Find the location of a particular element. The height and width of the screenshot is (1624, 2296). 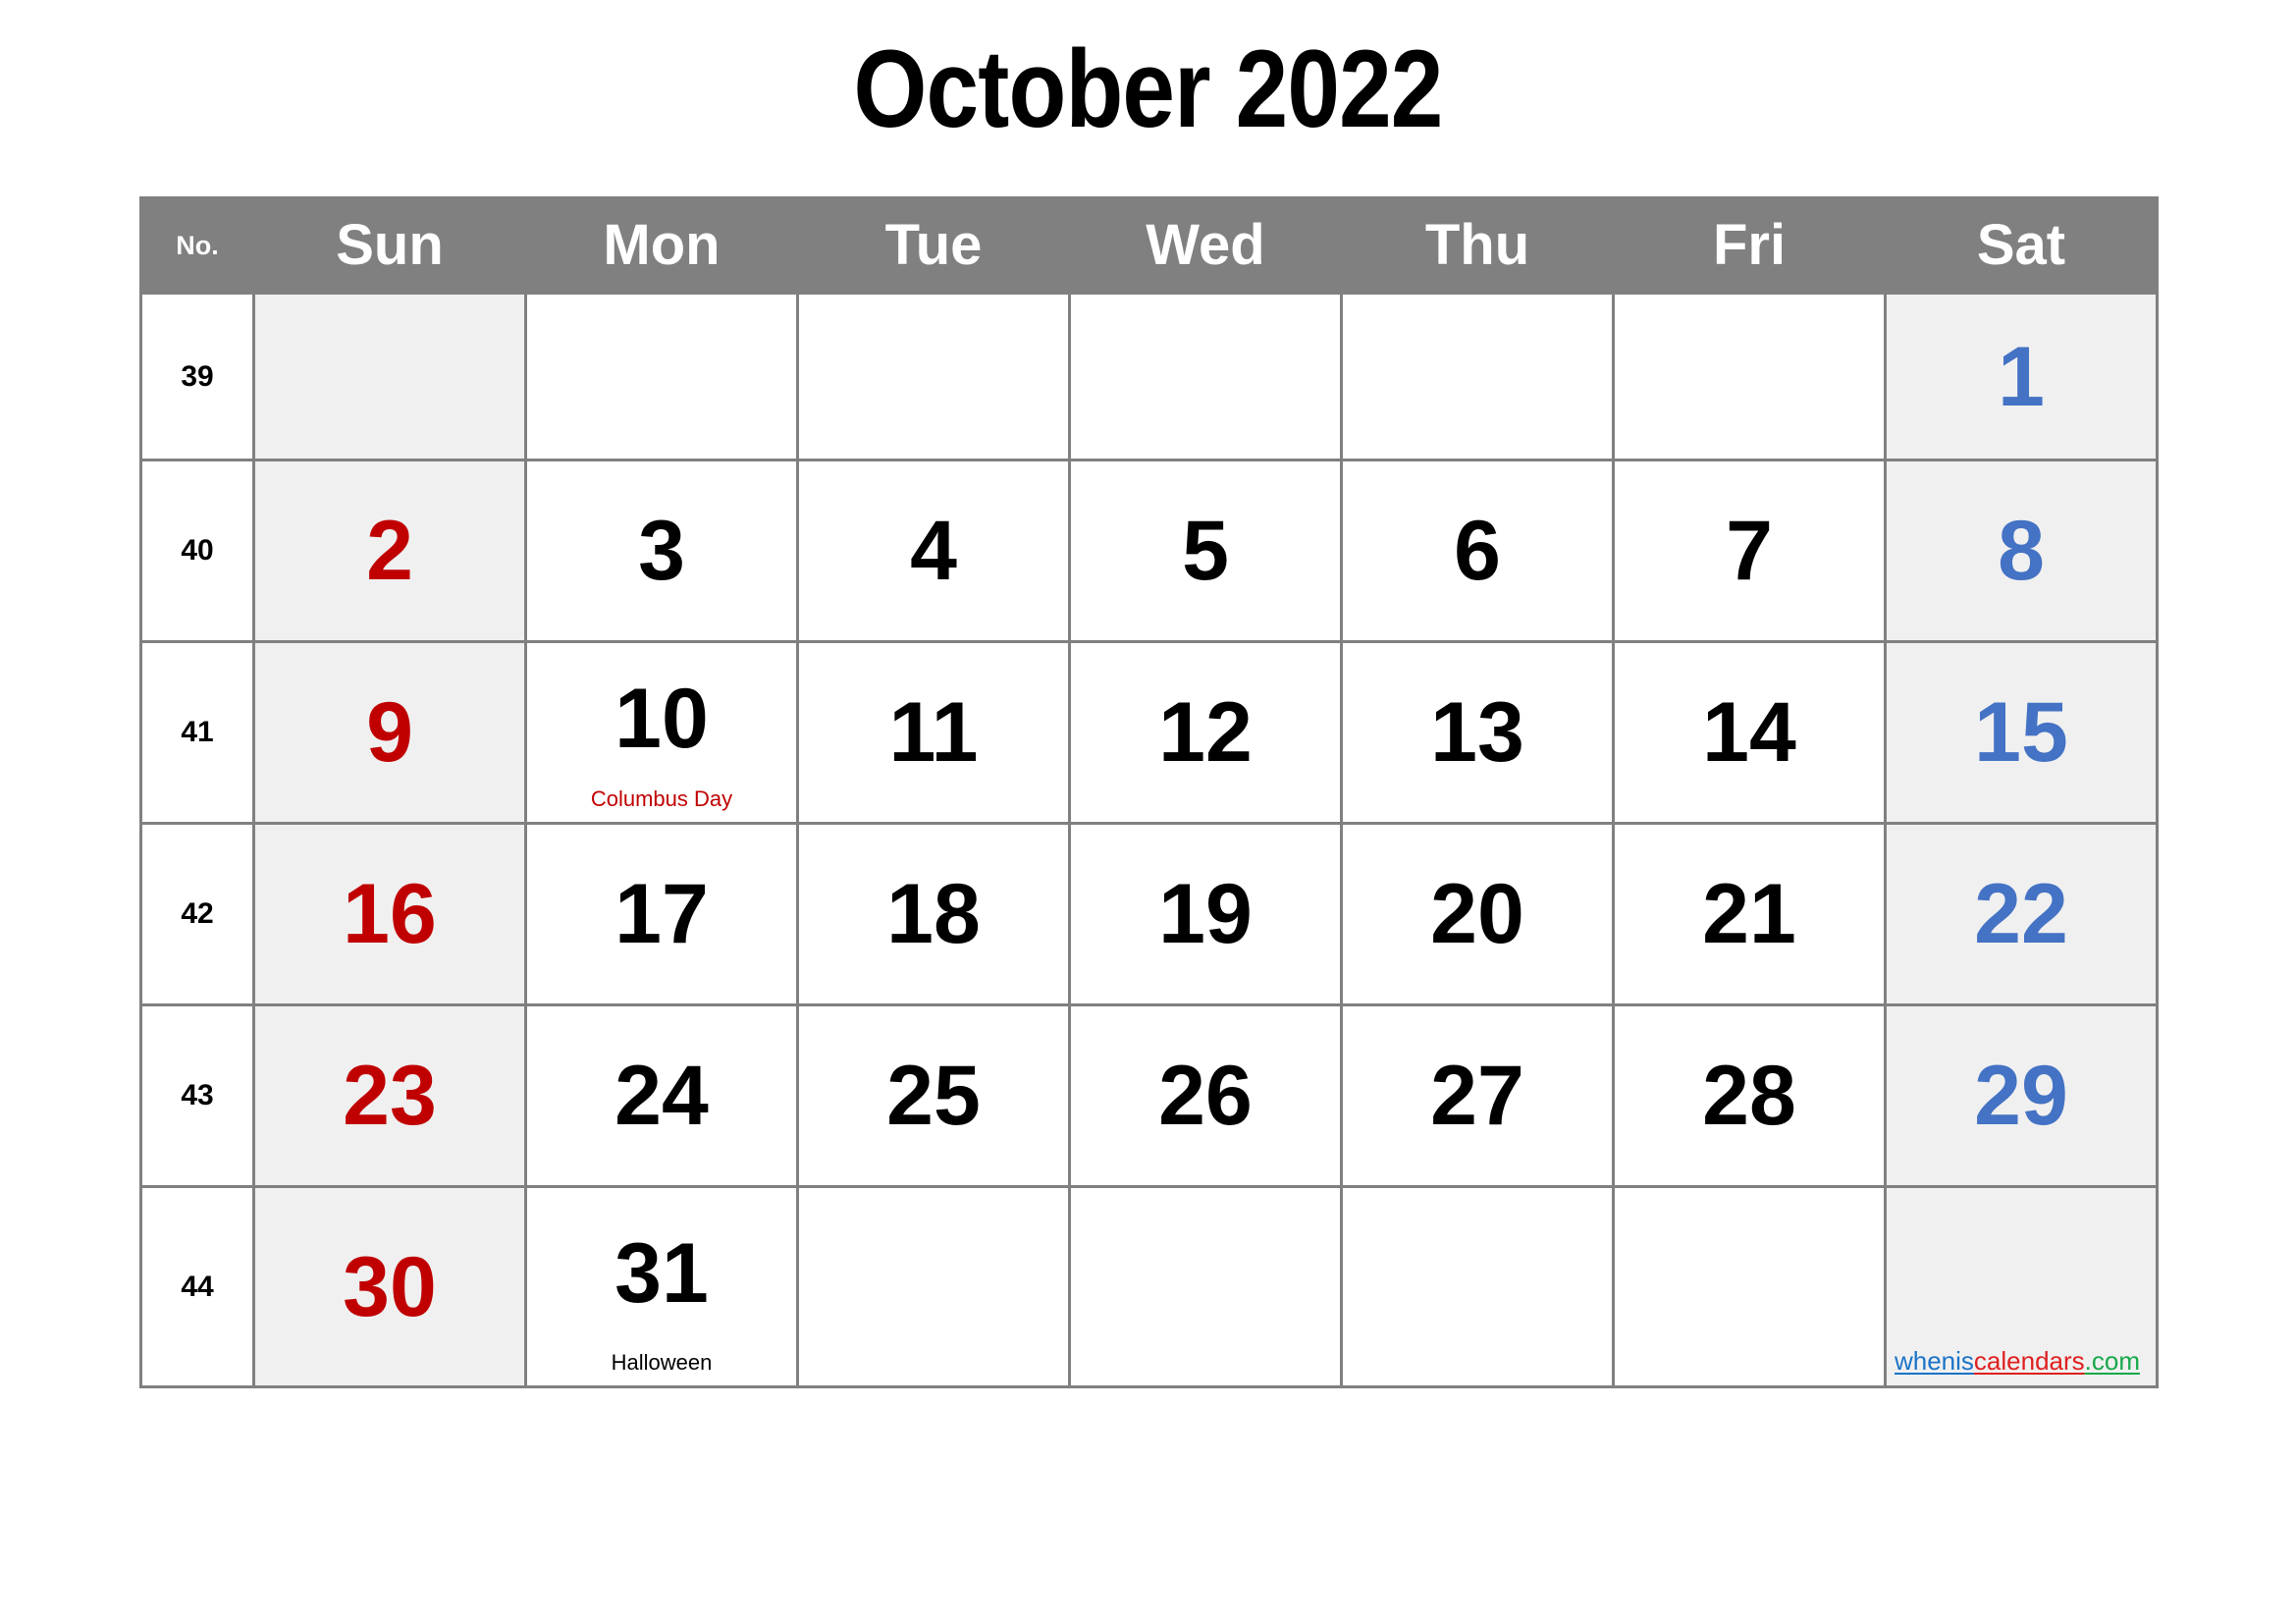

calendar-day-cell: 24 is located at coordinates (661, 1095).